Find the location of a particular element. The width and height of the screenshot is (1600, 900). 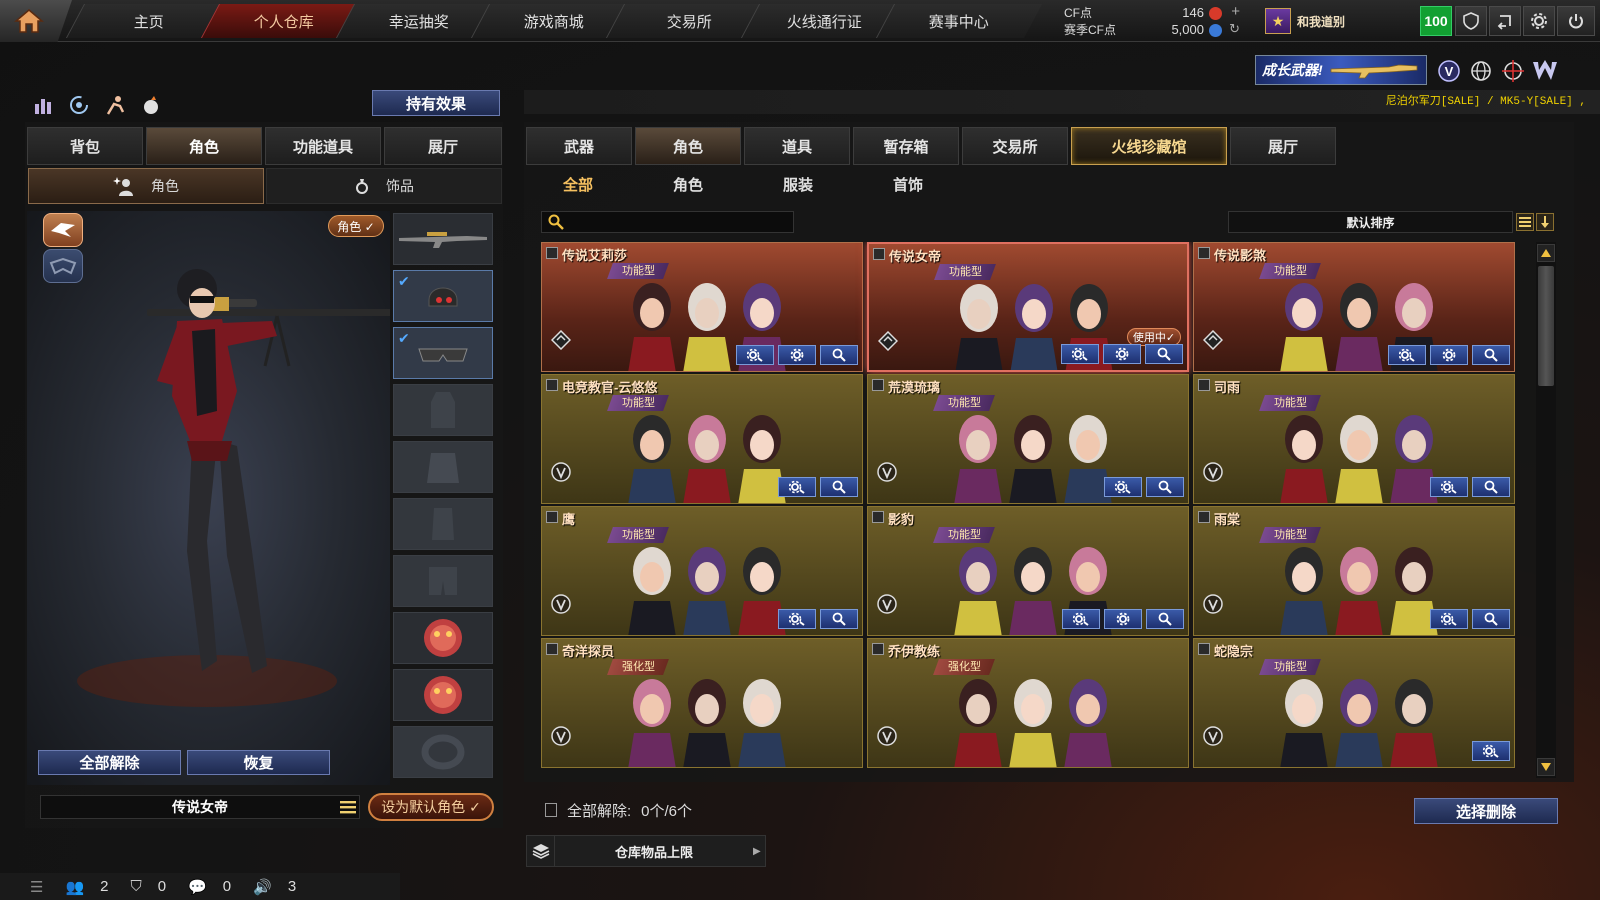

add-points-icon: + is located at coordinates (1235, 12).